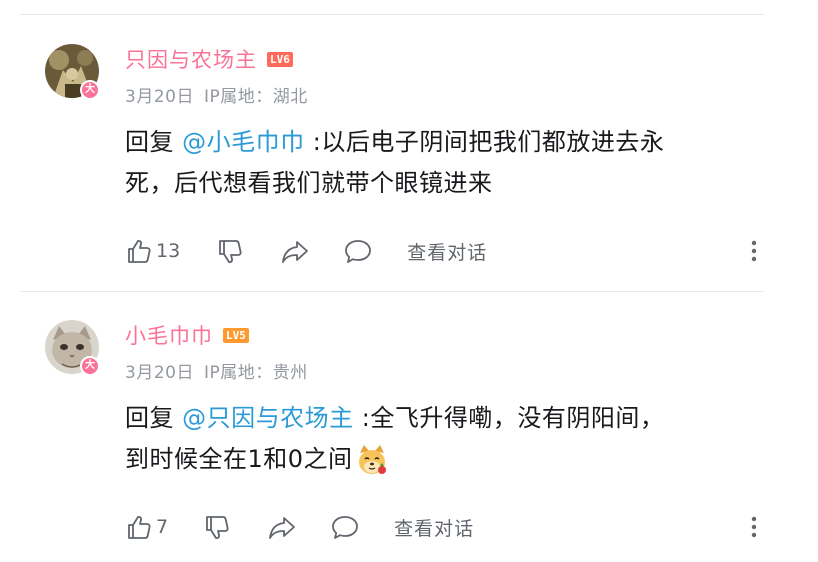 The image size is (818, 562). What do you see at coordinates (280, 59) in the screenshot?
I see `level-badge: LV6` at bounding box center [280, 59].